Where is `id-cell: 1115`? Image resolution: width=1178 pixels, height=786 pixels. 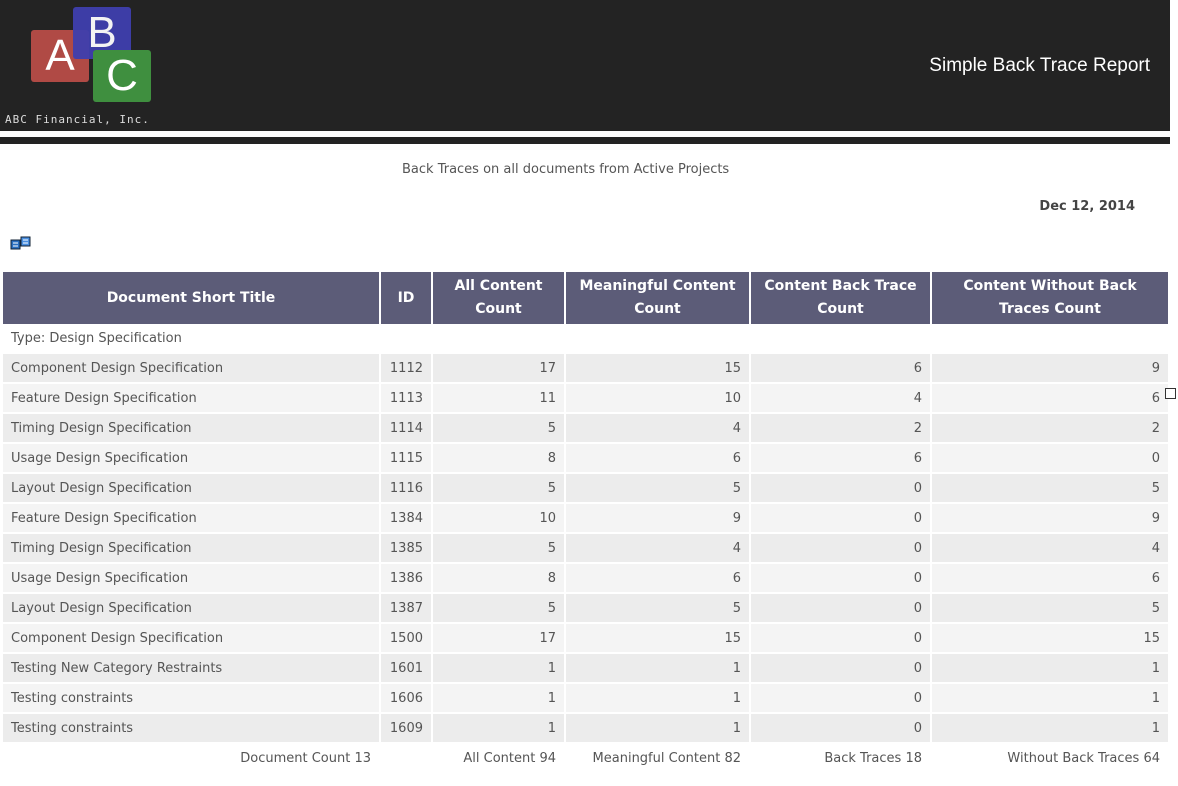 id-cell: 1115 is located at coordinates (406, 459).